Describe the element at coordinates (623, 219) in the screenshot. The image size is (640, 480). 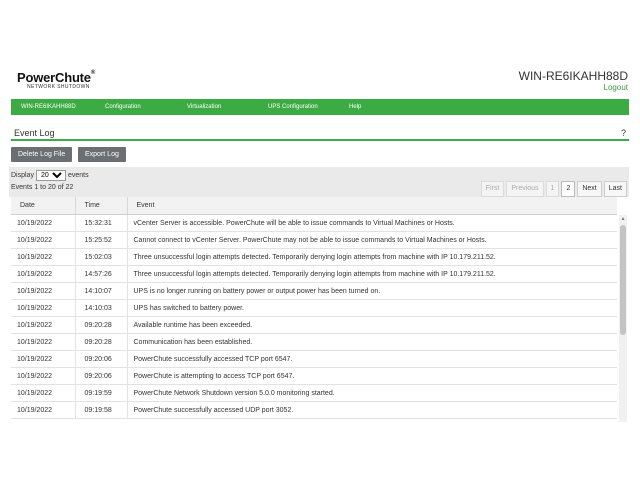
I see `scroll-up-arrow-icon: ▲` at that location.